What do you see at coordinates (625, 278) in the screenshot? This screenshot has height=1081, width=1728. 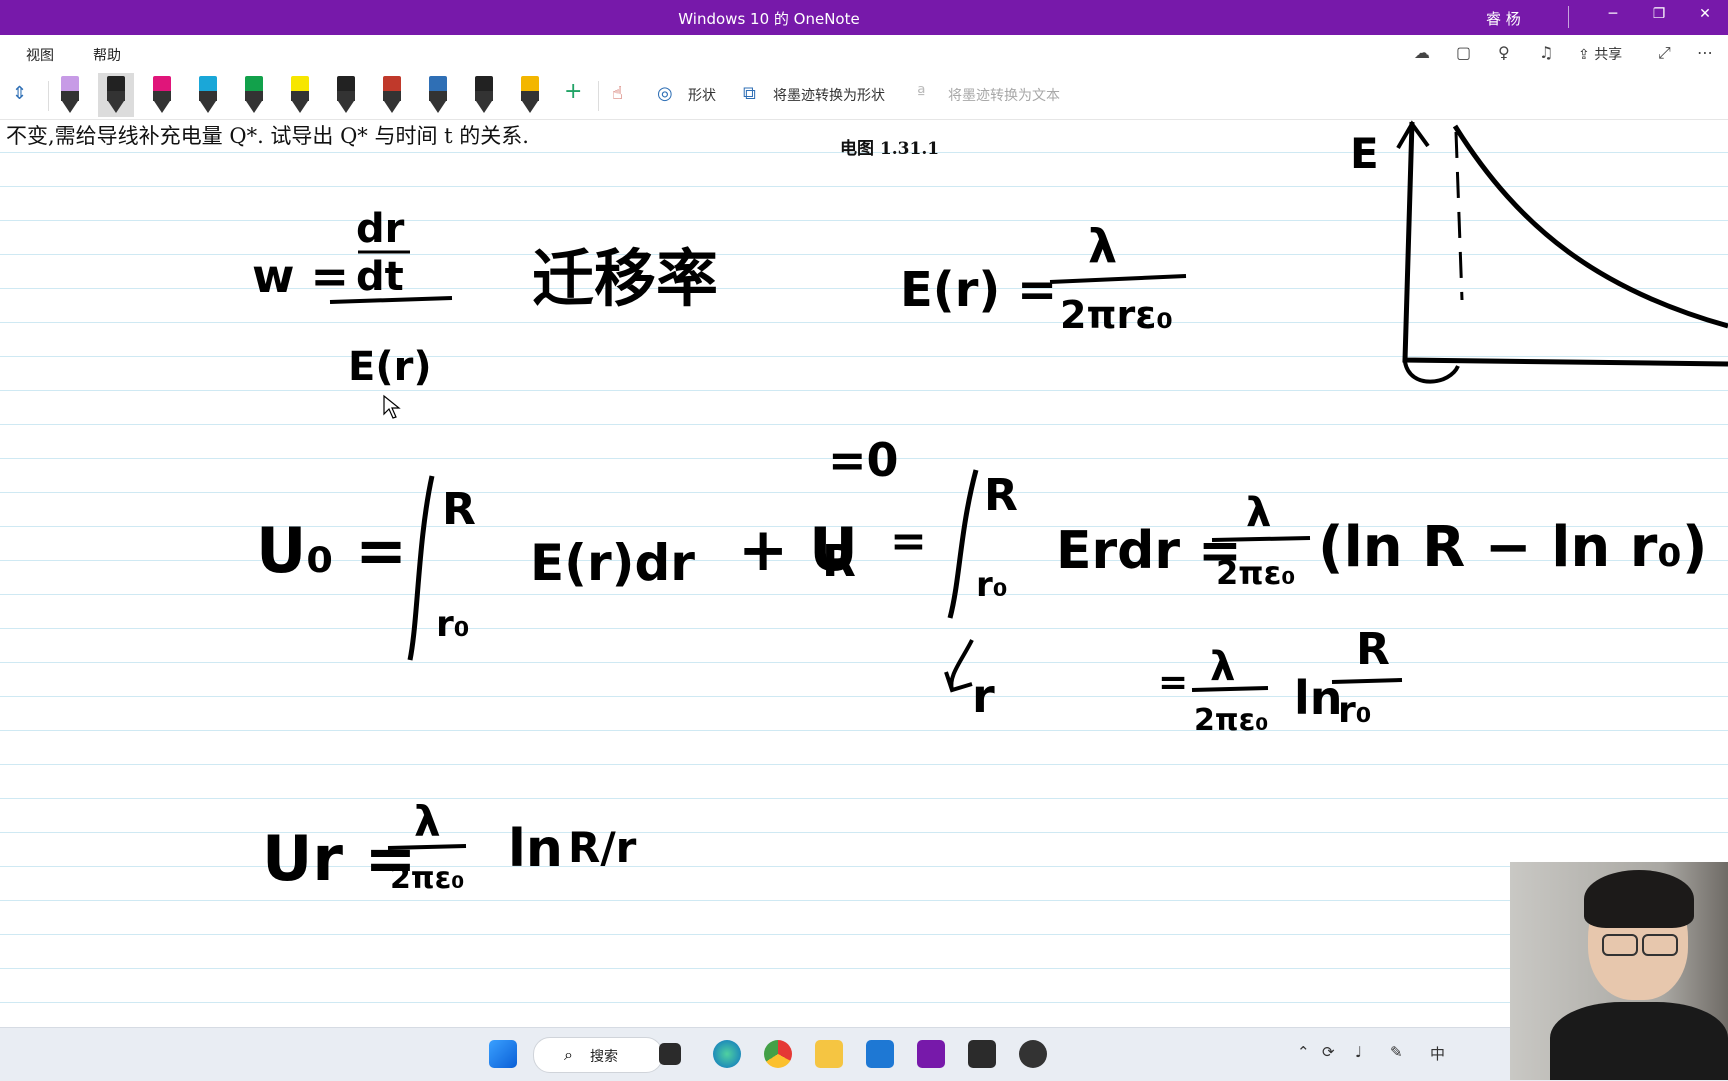 I see `ink-chinese: 迁移率` at bounding box center [625, 278].